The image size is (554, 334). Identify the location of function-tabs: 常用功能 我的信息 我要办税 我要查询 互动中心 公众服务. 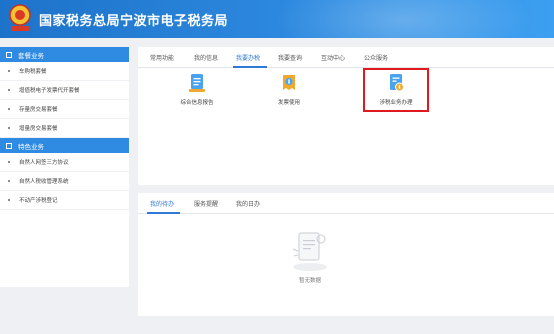
(346, 57).